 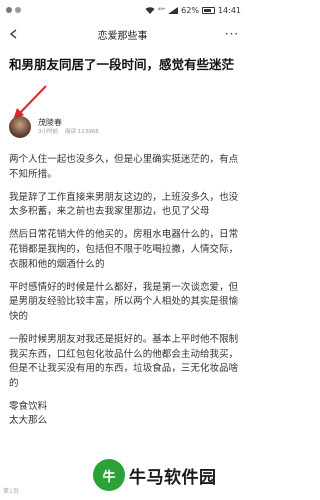 I want to click on more-options-icon: ···, so click(x=232, y=34).